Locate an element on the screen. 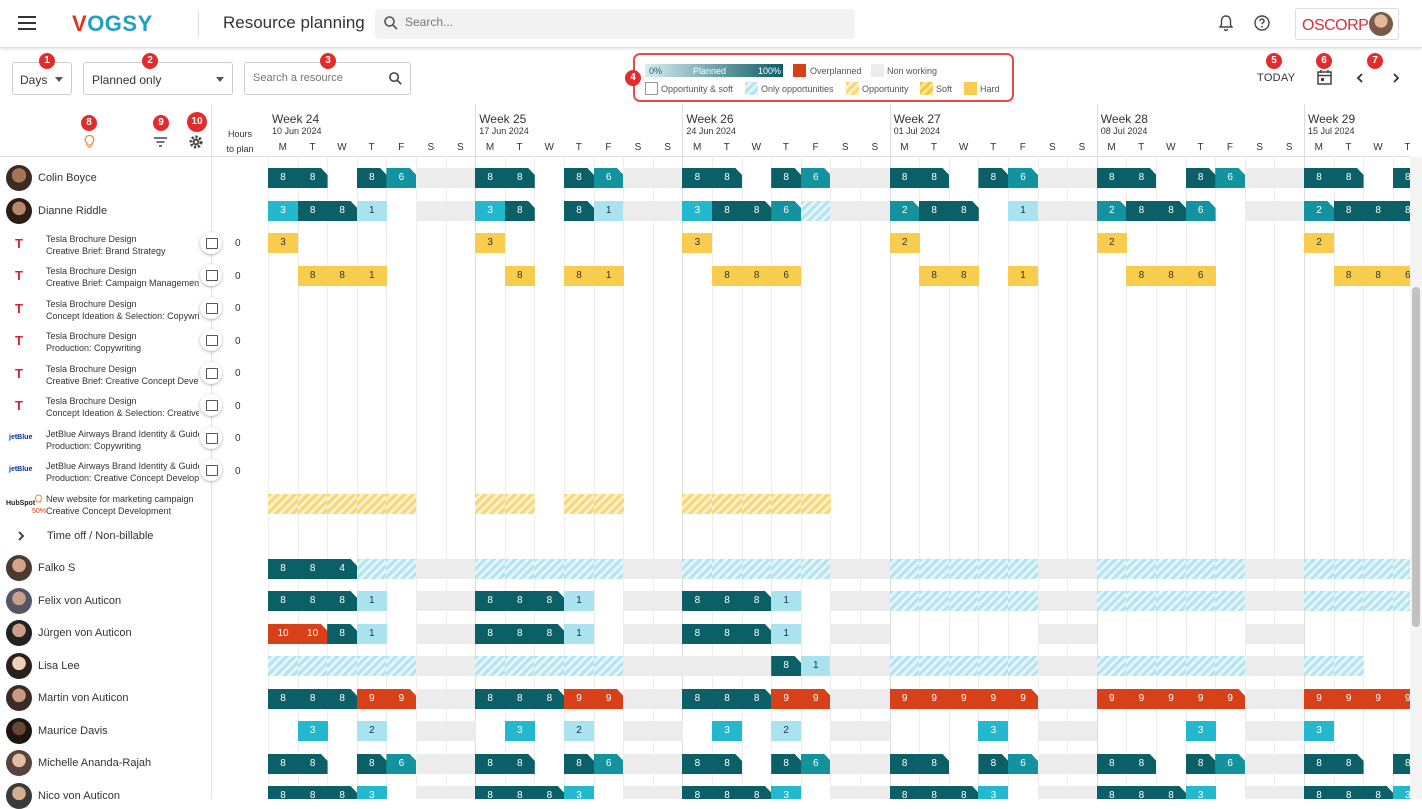 This screenshot has width=1422, height=809. resource-name: Maurice Davis is located at coordinates (73, 731).